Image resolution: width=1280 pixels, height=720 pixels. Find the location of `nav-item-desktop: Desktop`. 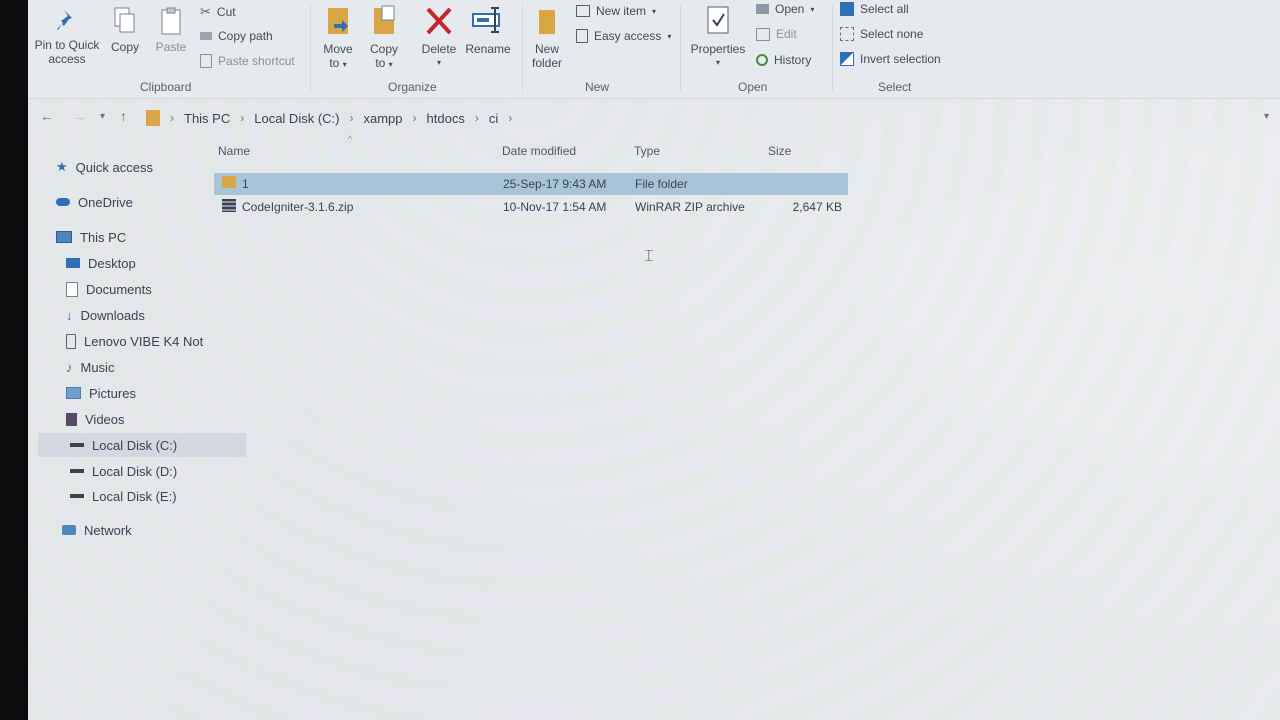

nav-item-desktop: Desktop is located at coordinates (140, 263).